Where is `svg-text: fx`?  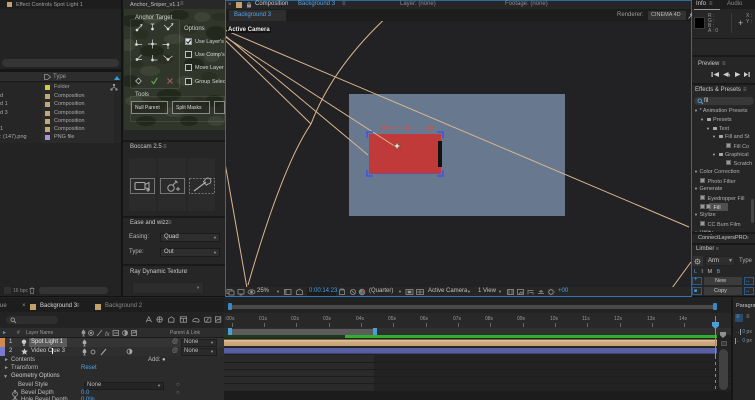
svg-text: fx is located at coordinates (108, 334).